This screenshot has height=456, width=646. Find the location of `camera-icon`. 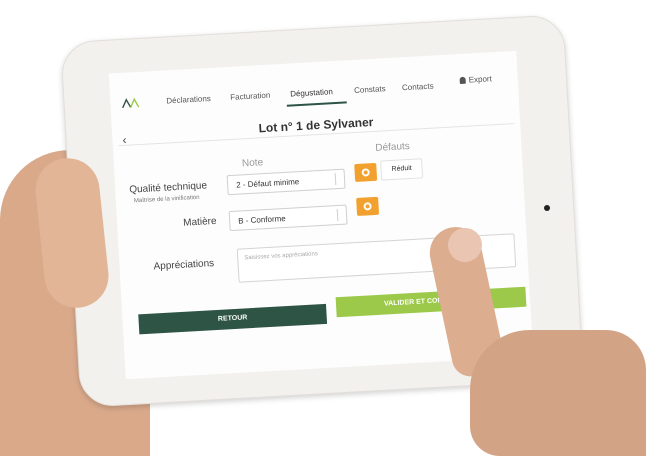

camera-icon is located at coordinates (547, 208).